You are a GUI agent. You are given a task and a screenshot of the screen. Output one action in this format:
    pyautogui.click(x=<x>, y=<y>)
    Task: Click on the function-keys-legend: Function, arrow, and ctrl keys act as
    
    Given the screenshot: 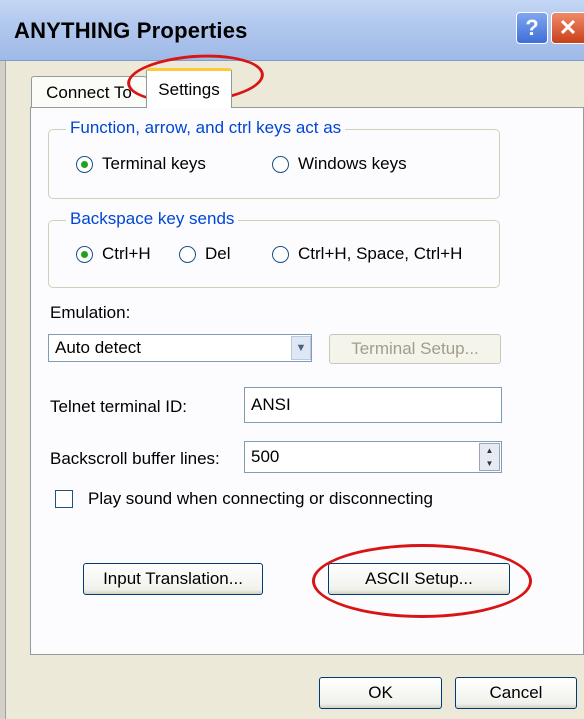 What is the action you would take?
    pyautogui.click(x=206, y=128)
    